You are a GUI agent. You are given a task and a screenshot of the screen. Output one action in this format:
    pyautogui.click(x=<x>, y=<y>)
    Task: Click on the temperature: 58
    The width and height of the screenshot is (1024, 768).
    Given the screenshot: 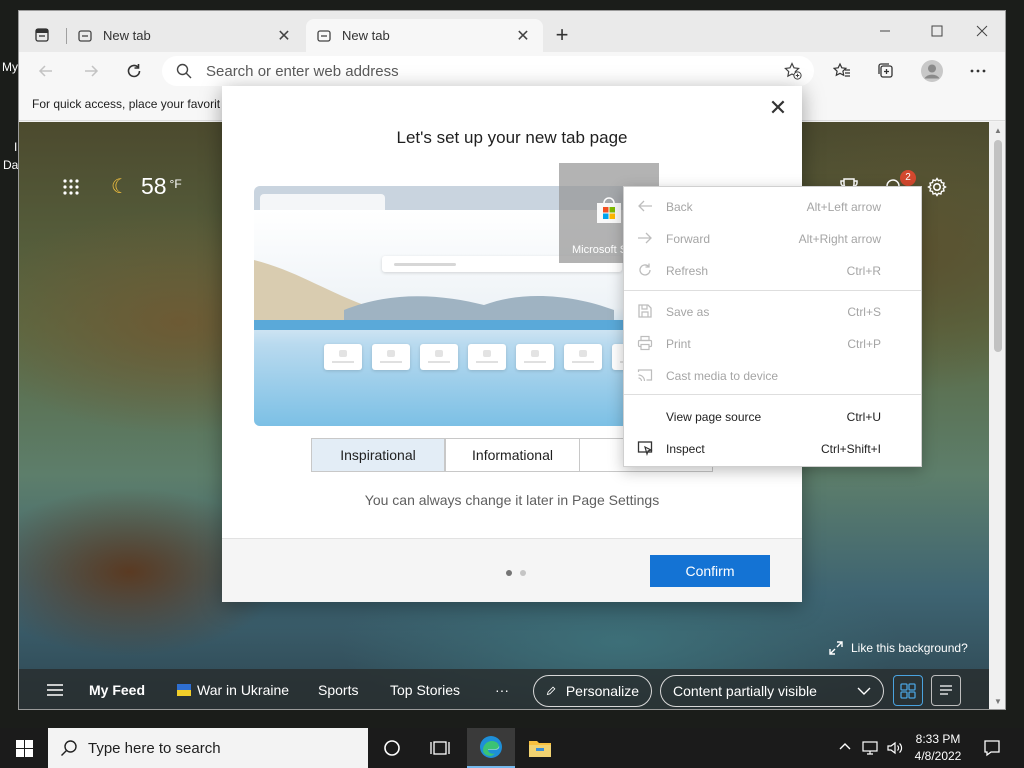 What is the action you would take?
    pyautogui.click(x=153, y=186)
    